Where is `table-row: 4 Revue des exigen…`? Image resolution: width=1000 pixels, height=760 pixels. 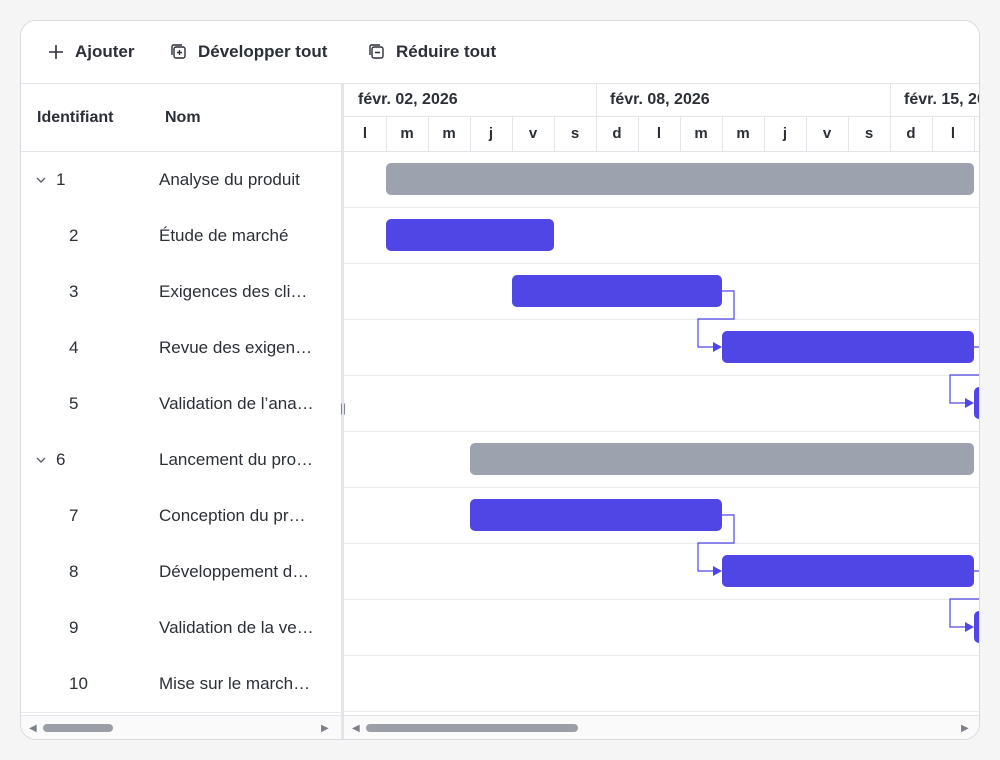
table-row: 4 Revue des exigen… is located at coordinates (181, 348).